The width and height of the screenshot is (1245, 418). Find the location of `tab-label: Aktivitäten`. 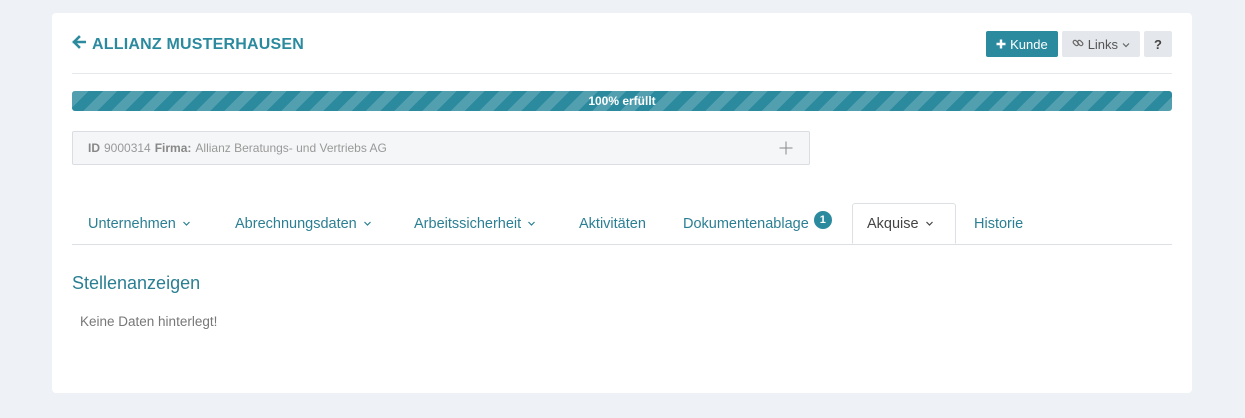

tab-label: Aktivitäten is located at coordinates (612, 224).